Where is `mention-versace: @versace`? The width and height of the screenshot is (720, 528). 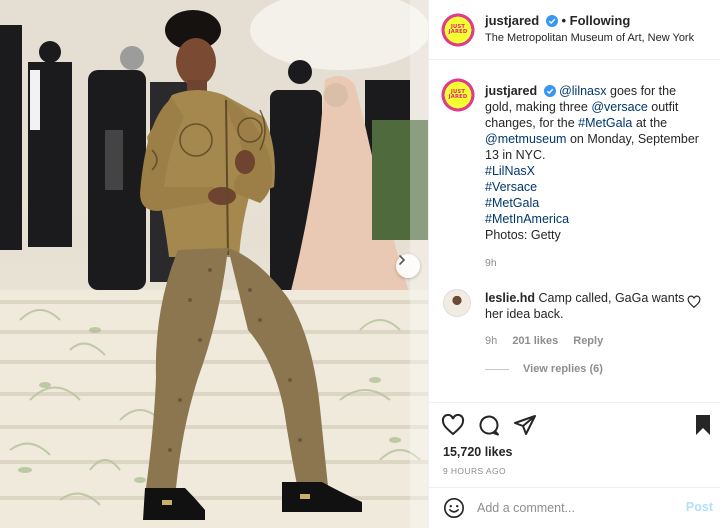 mention-versace: @versace is located at coordinates (619, 107).